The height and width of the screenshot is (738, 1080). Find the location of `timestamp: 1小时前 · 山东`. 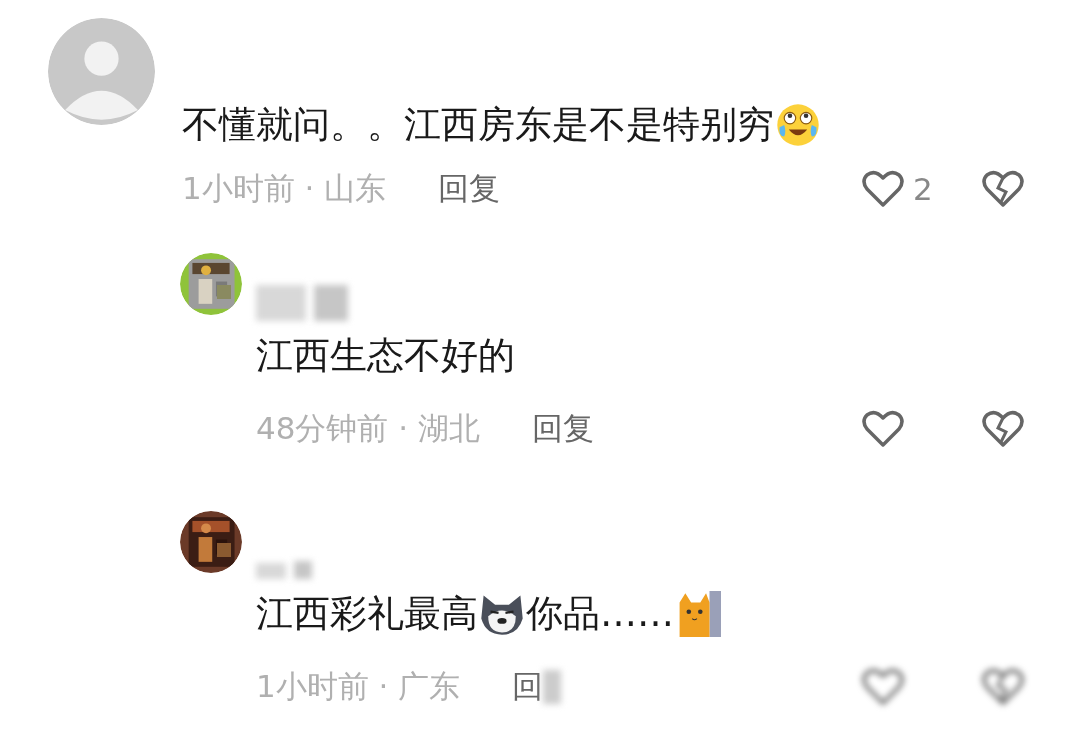

timestamp: 1小时前 · 山东 is located at coordinates (284, 188).